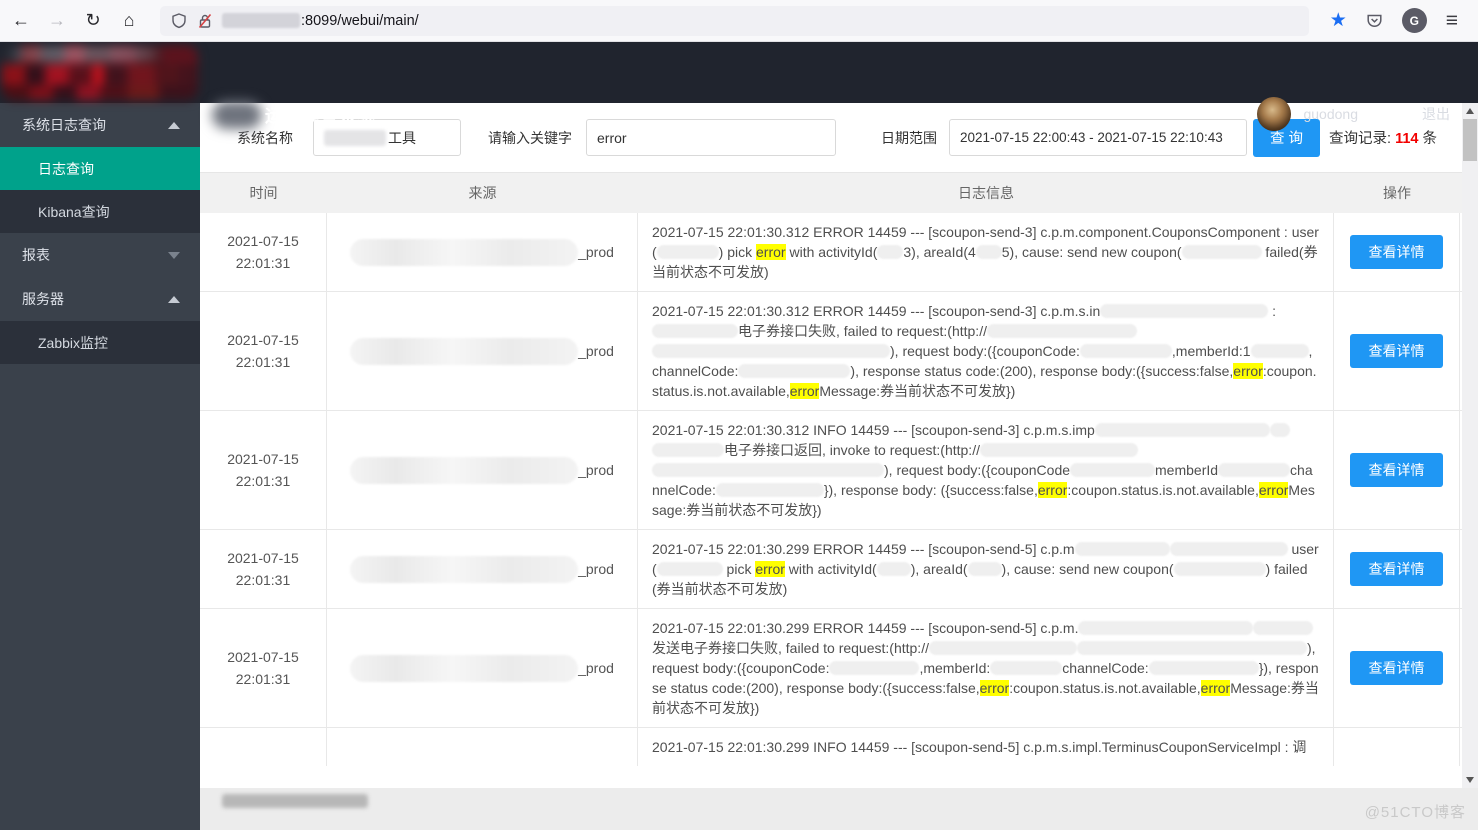  What do you see at coordinates (174, 125) in the screenshot?
I see `caret-up-icon` at bounding box center [174, 125].